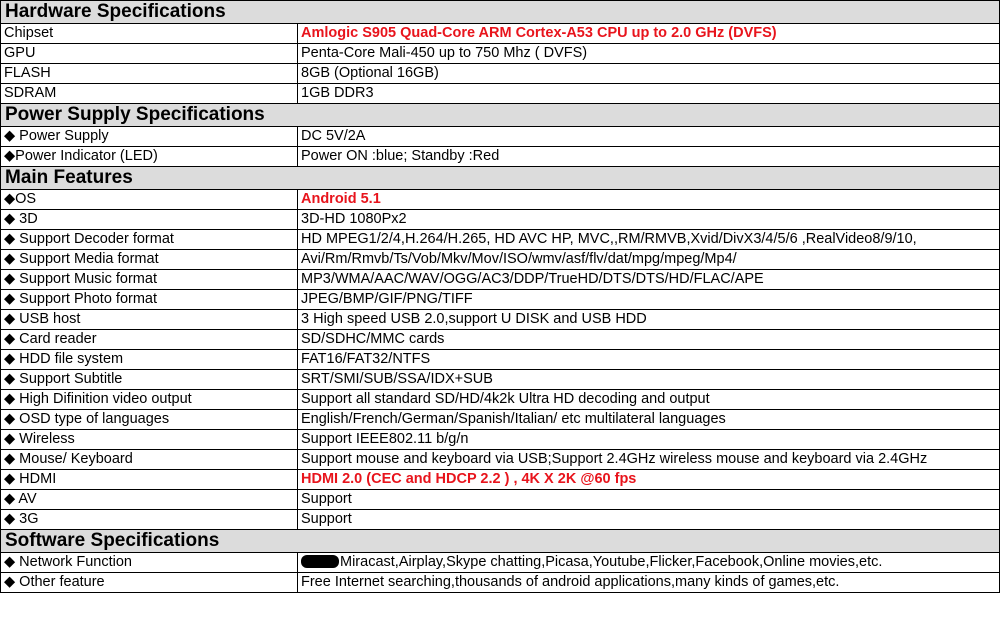 Image resolution: width=1000 pixels, height=643 pixels. What do you see at coordinates (149, 339) in the screenshot?
I see `spec-label: ◆ Card reader` at bounding box center [149, 339].